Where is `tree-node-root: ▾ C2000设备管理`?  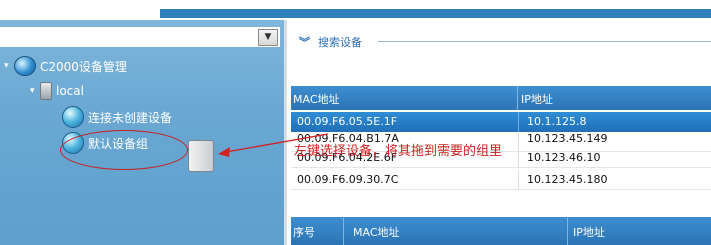 tree-node-root: ▾ C2000设备管理 is located at coordinates (65, 66).